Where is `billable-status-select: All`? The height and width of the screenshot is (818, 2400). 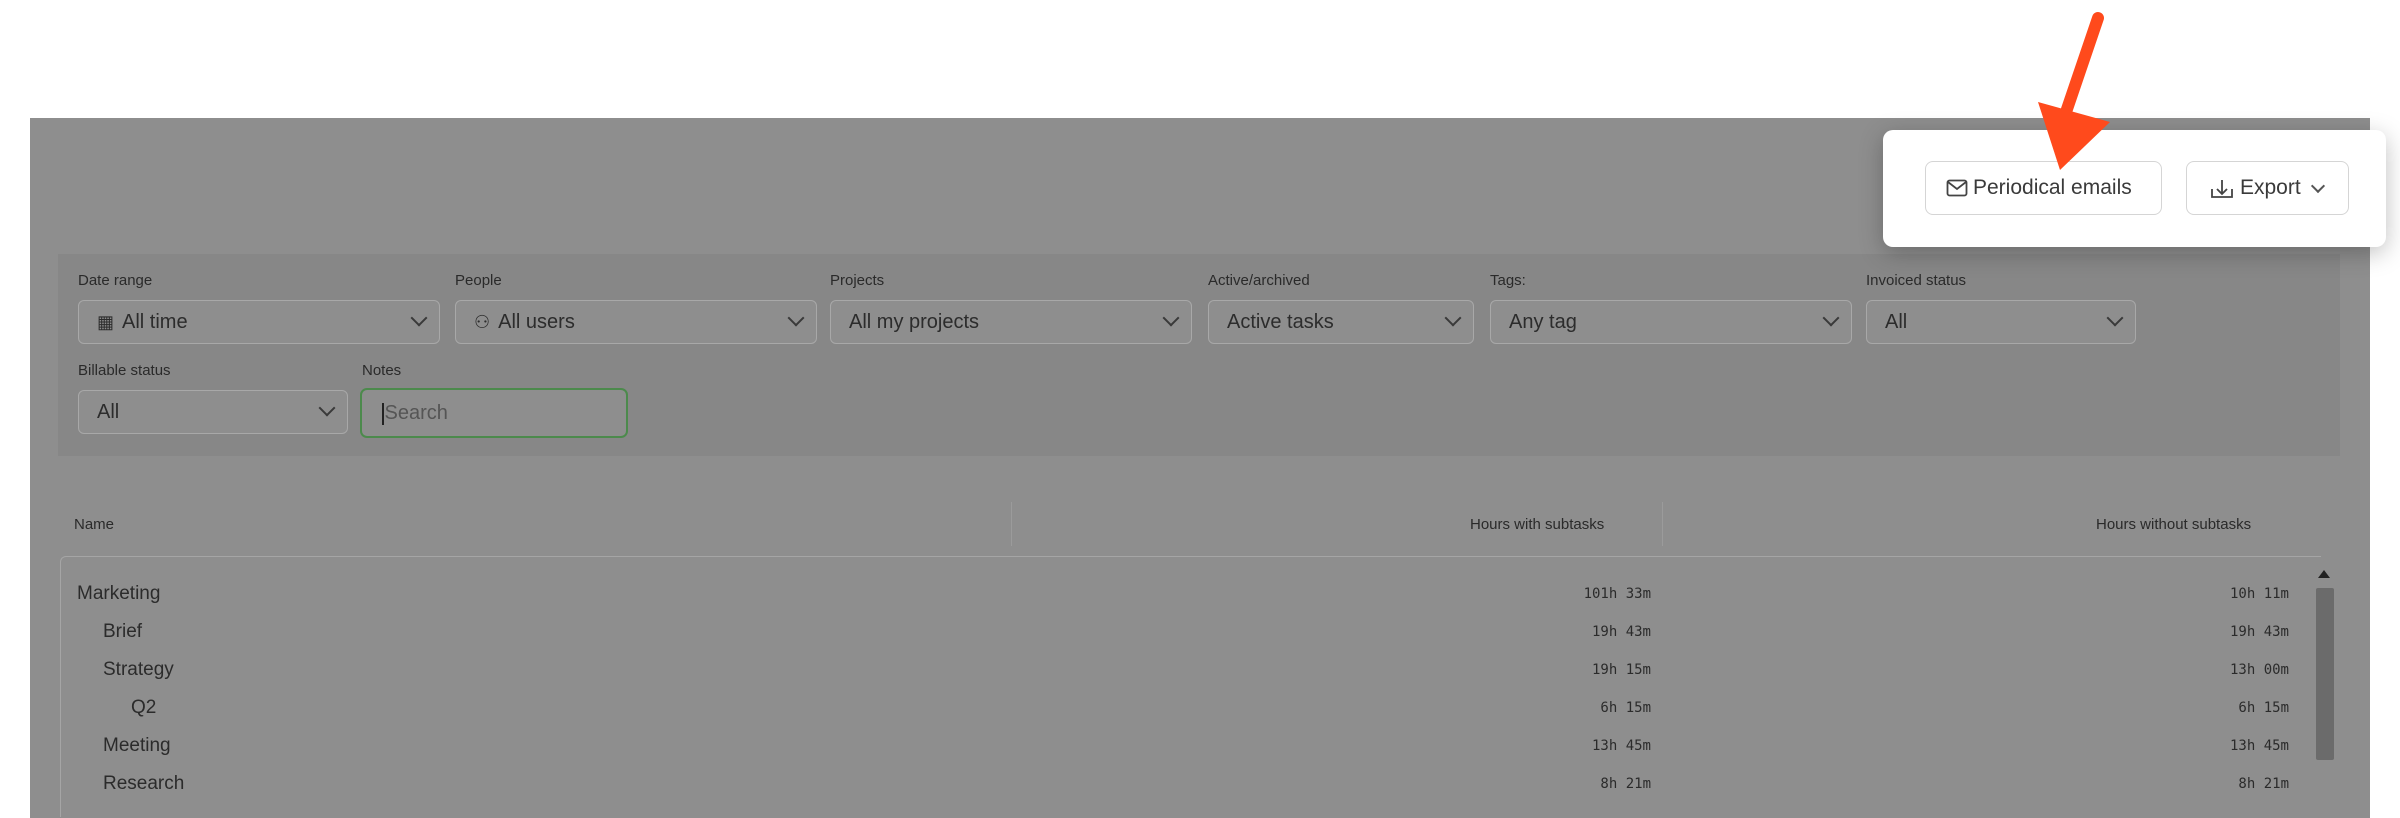
billable-status-select: All is located at coordinates (213, 412).